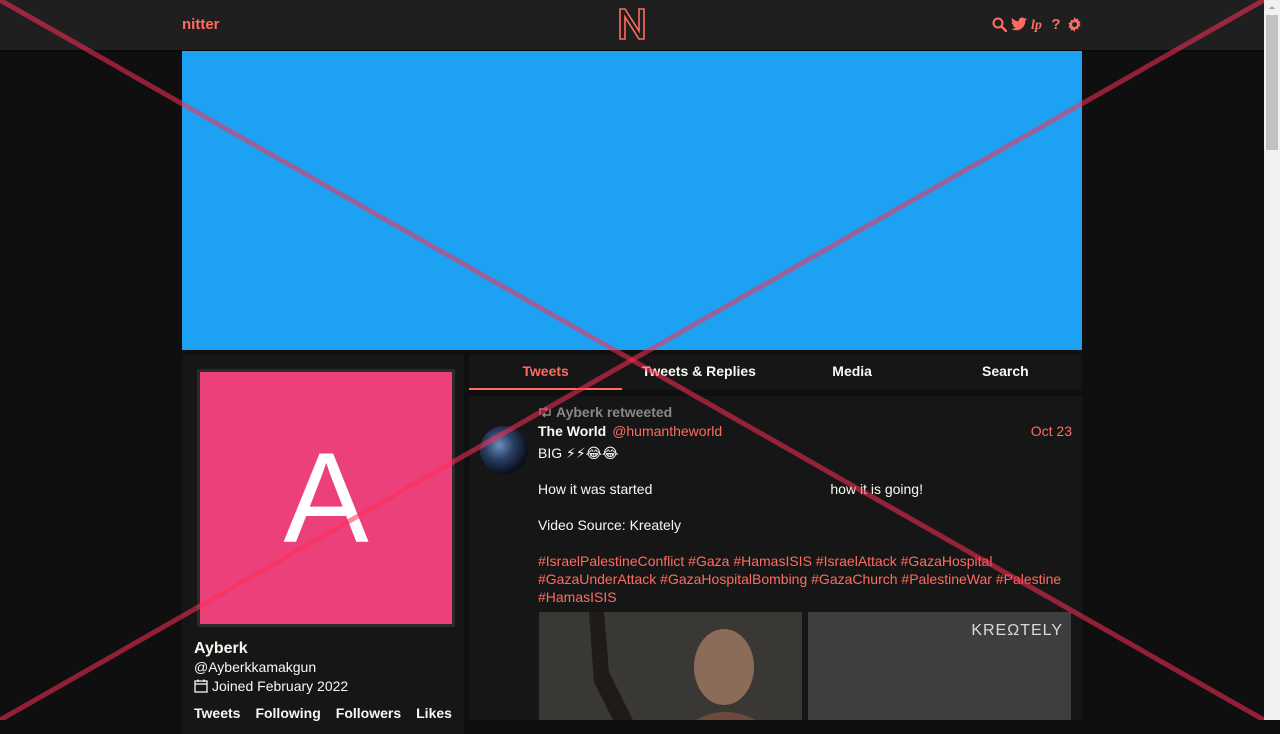  Describe the element at coordinates (504, 450) in the screenshot. I see `tweet-author-avatar` at that location.